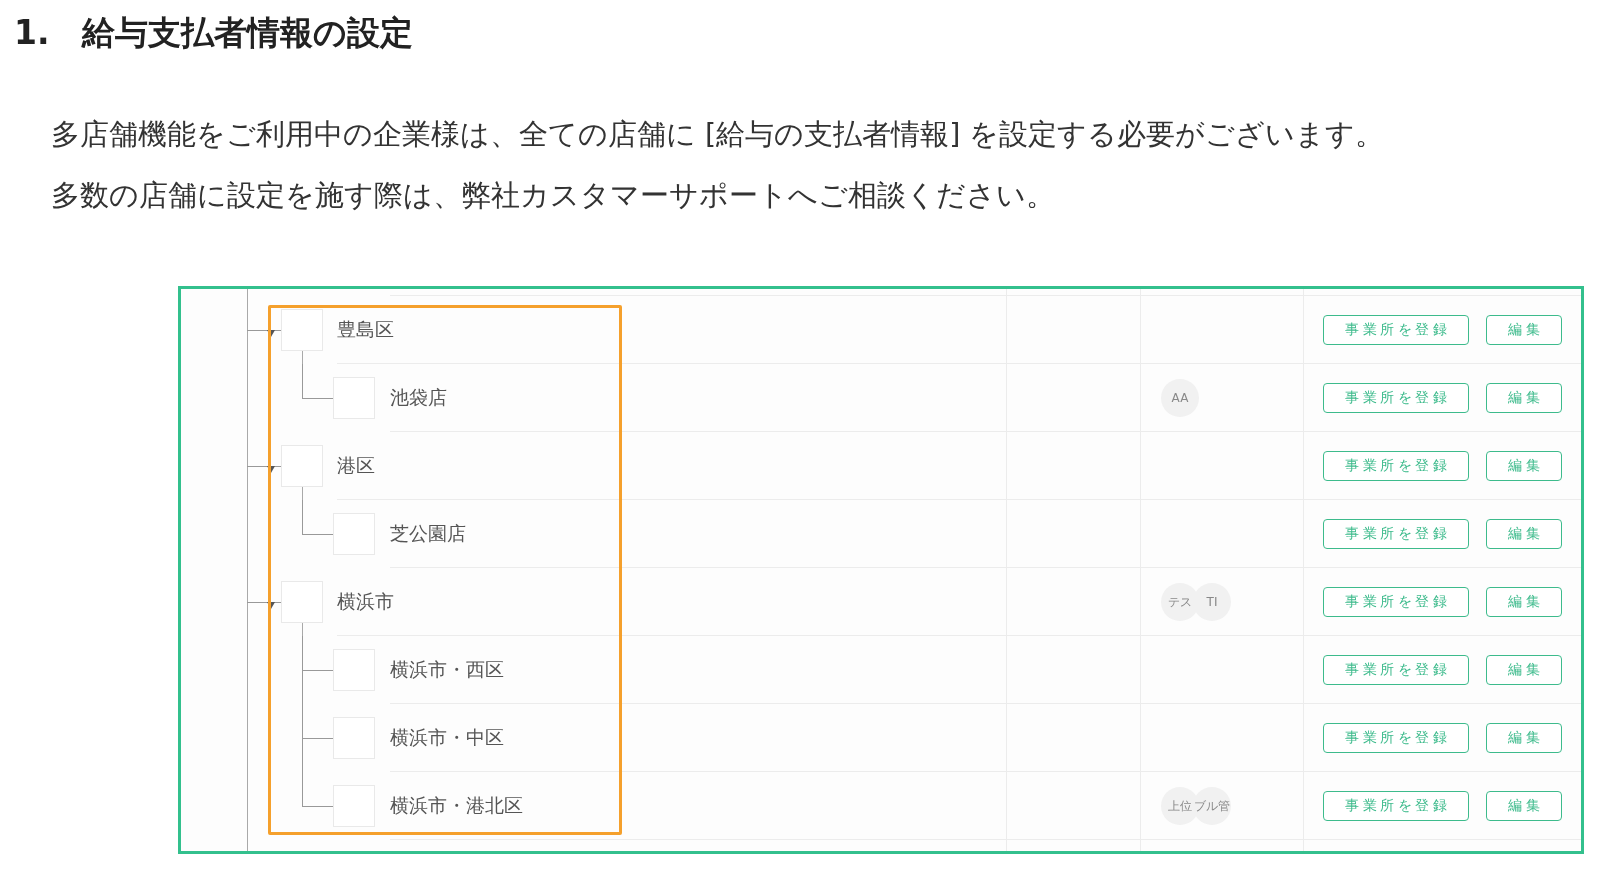 The height and width of the screenshot is (872, 1600). What do you see at coordinates (356, 465) in the screenshot?
I see `tree-node-label: 港区` at bounding box center [356, 465].